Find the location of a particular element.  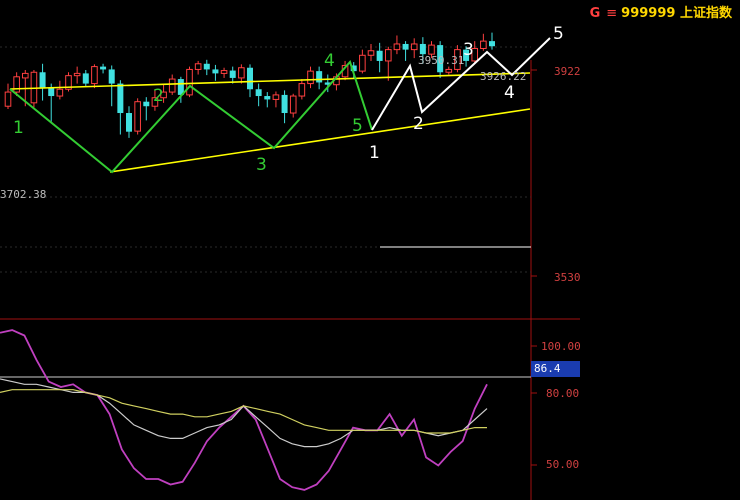

y-label-80: 80.00 is located at coordinates (563, 393).